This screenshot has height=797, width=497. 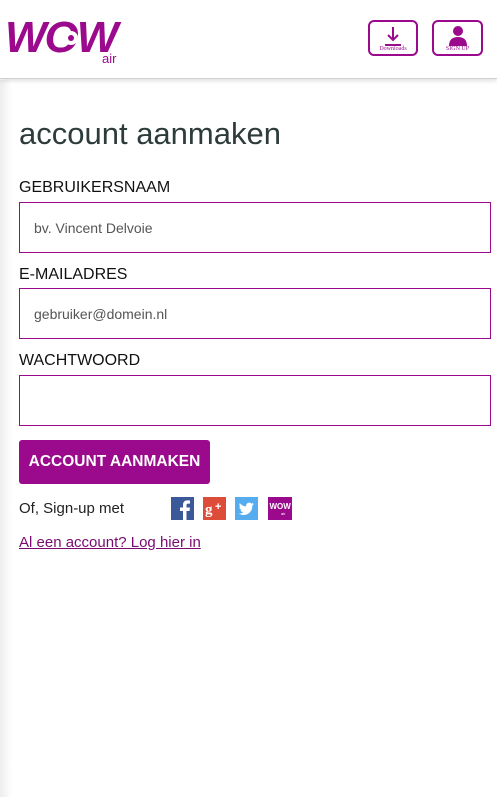 I want to click on google-plus-icon: g +, so click(x=214, y=508).